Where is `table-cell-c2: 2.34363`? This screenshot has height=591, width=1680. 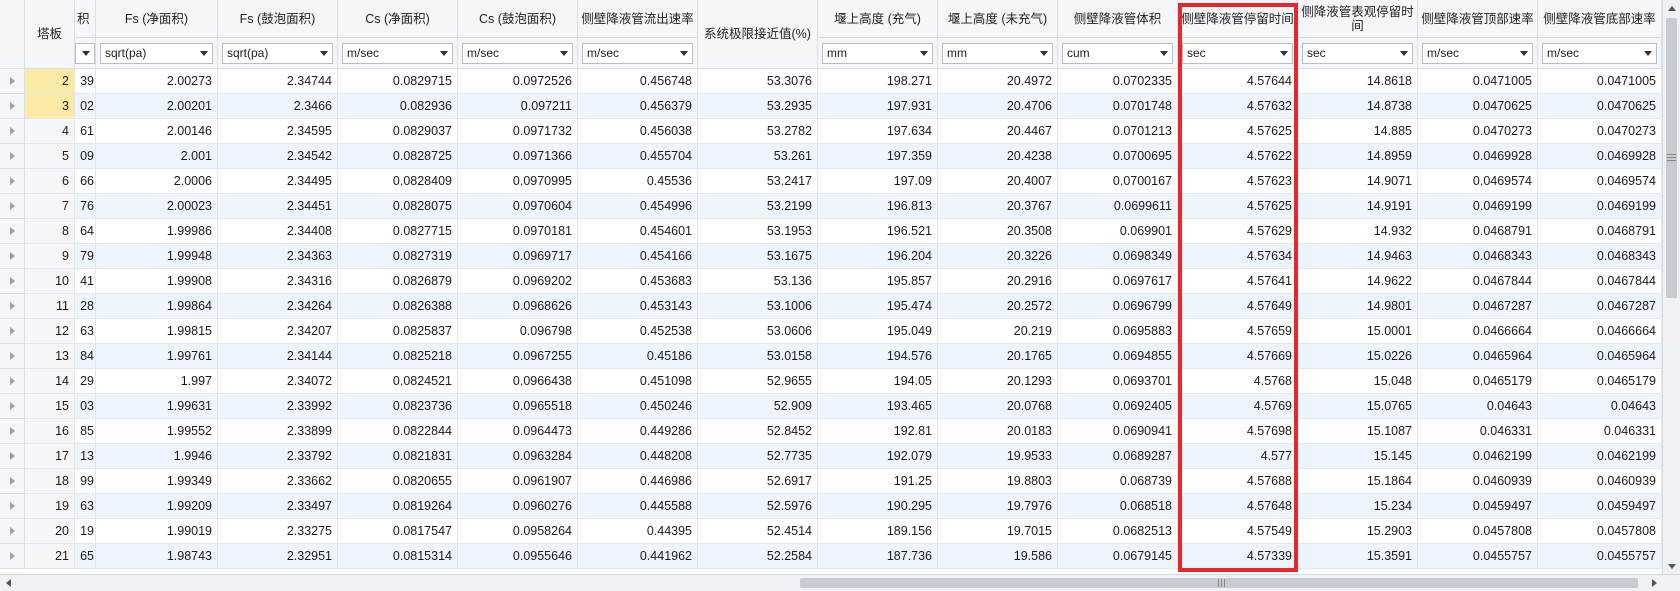 table-cell-c2: 2.34363 is located at coordinates (278, 256).